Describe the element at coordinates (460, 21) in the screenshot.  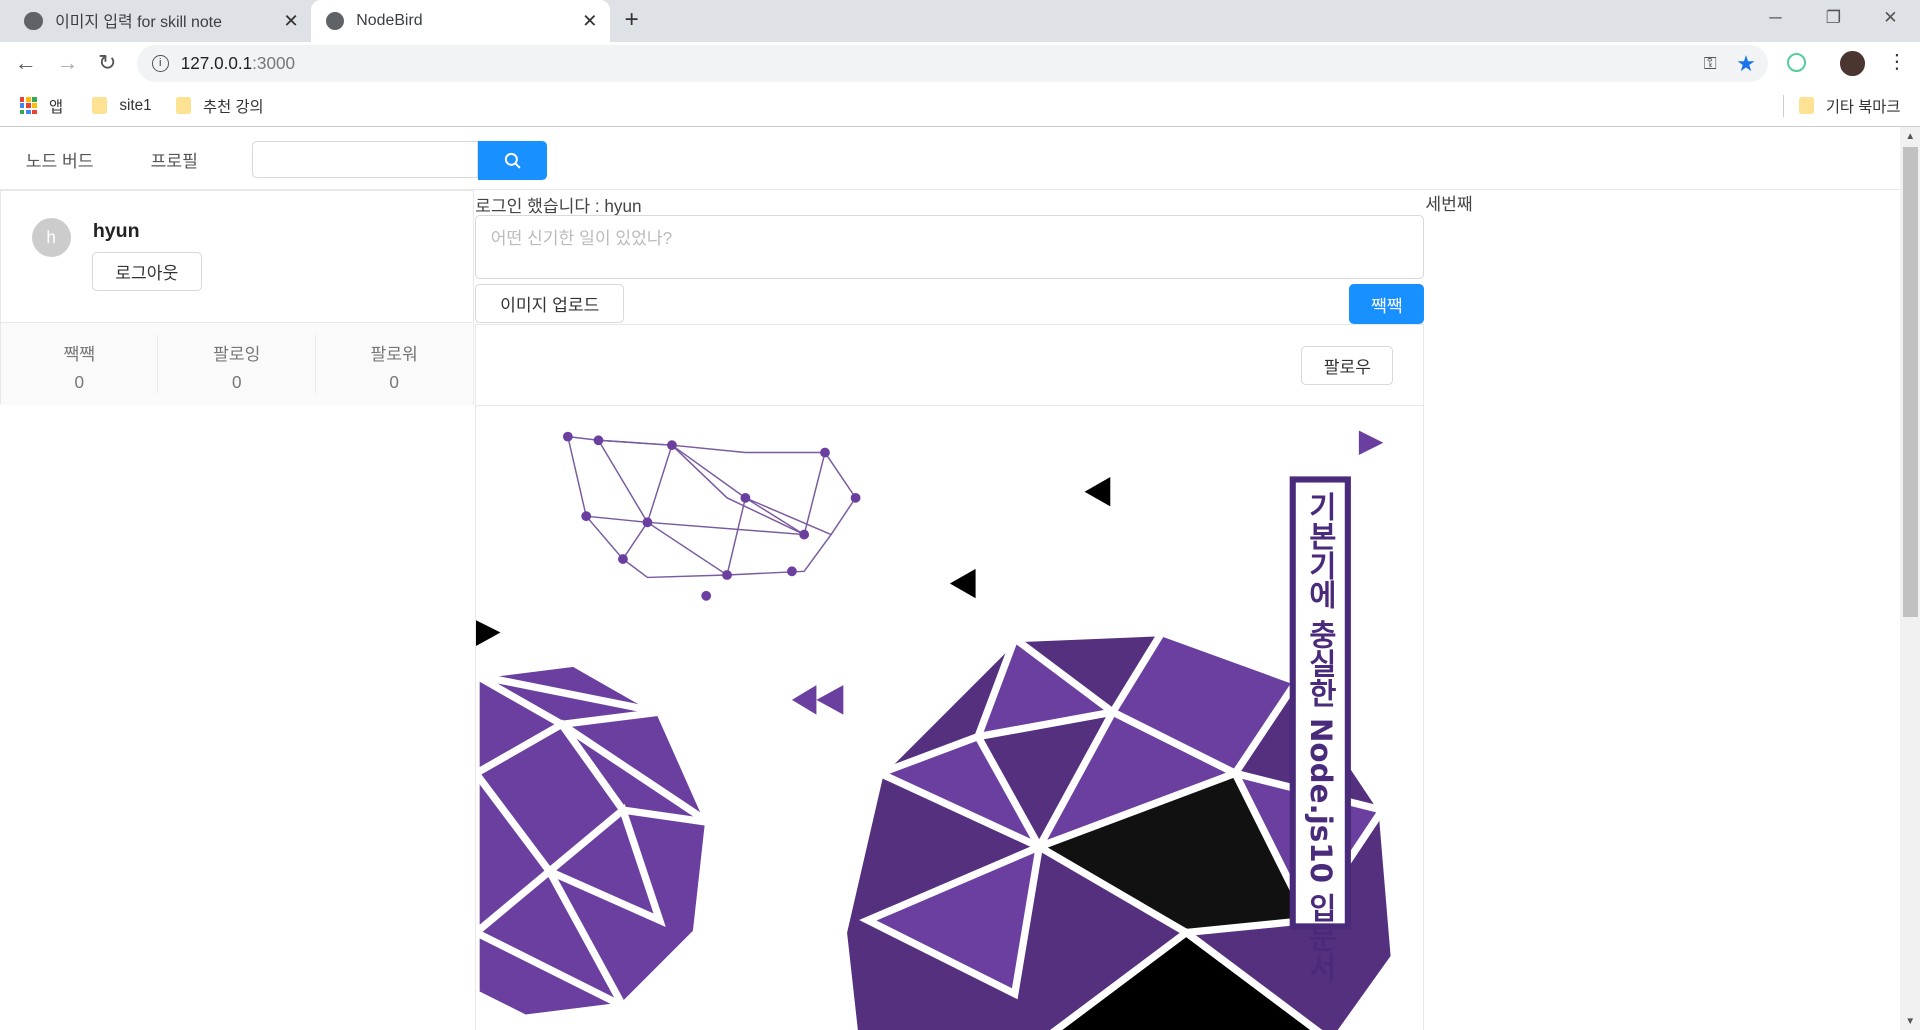
I see `tab-active: NodeBird ✕` at that location.